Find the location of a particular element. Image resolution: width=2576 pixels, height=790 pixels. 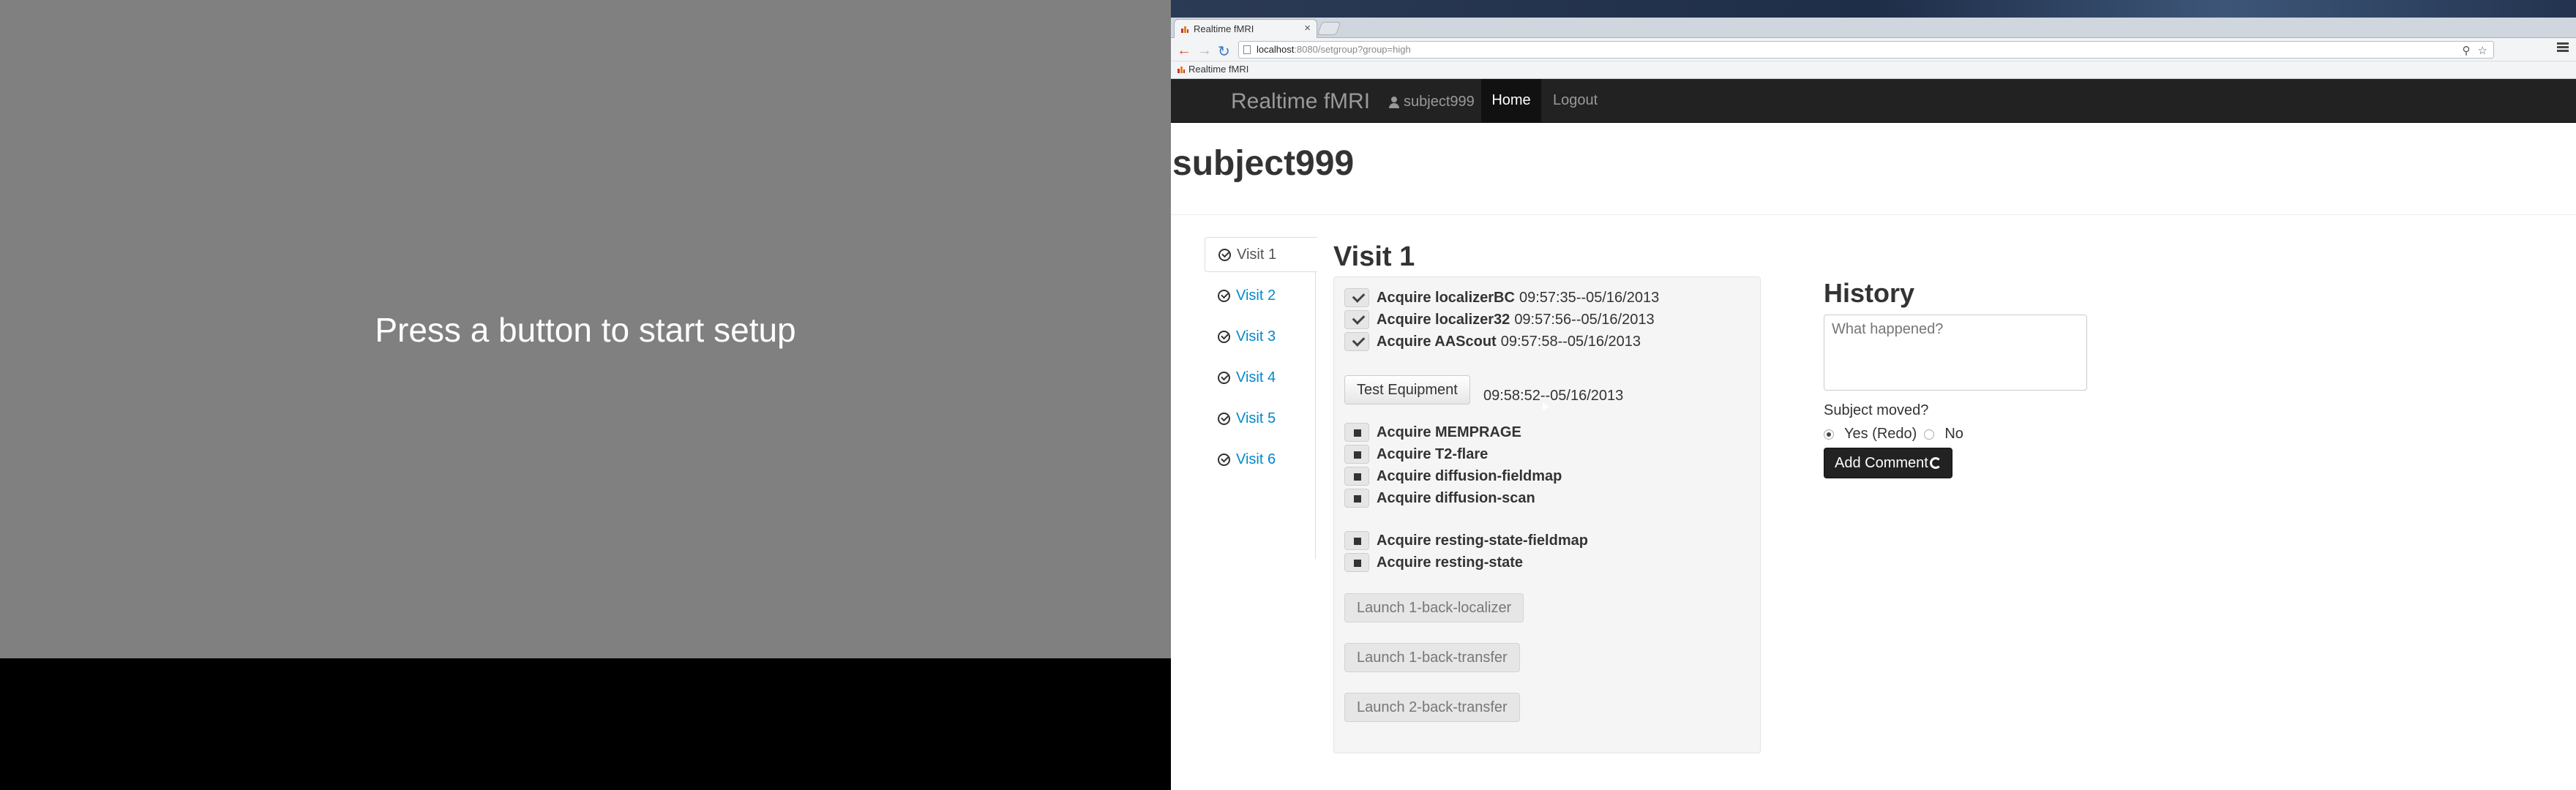

mouse-cursor-icon is located at coordinates (1546, 406).